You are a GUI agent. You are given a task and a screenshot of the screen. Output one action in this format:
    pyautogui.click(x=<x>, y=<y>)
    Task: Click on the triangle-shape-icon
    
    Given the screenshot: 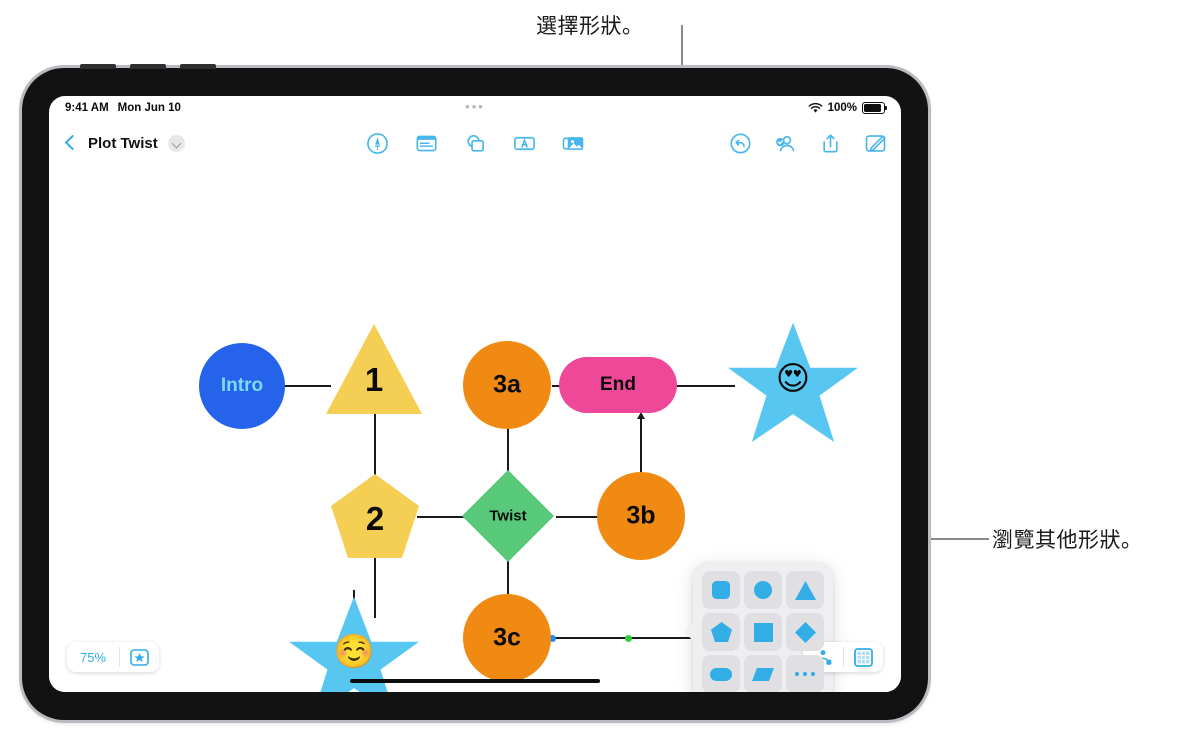 What is the action you would take?
    pyautogui.click(x=374, y=369)
    